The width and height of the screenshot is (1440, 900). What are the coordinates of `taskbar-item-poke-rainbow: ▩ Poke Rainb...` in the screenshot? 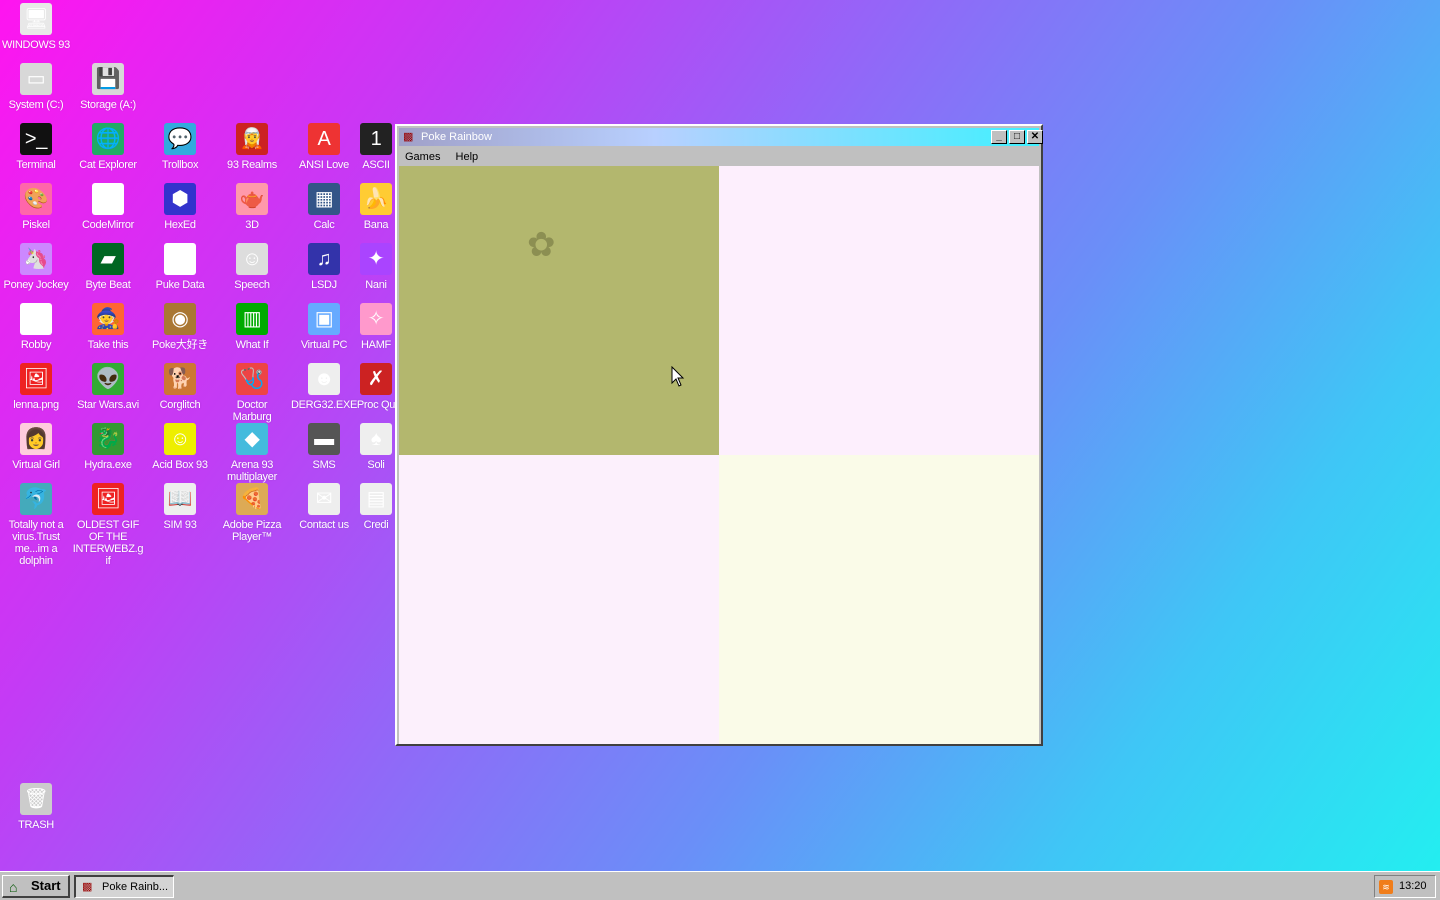 It's located at (124, 886).